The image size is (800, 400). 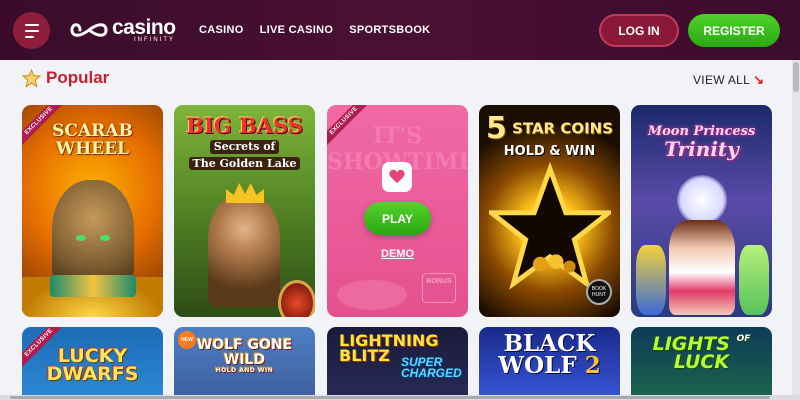 I want to click on view-all-link: VIEW ALL ↘, so click(x=728, y=80).